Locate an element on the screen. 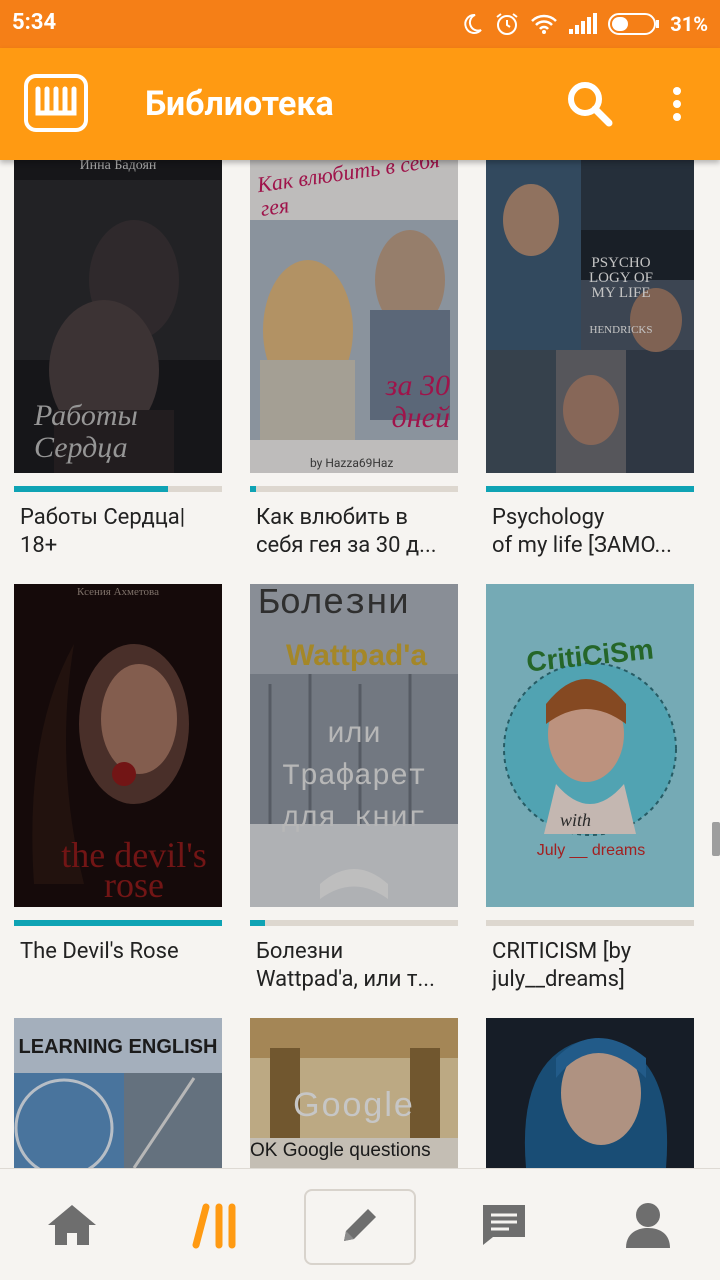 The height and width of the screenshot is (1280, 720). book-cover: PSYCHO LOGY OF MY LIFE HENDRICKS is located at coordinates (590, 316).